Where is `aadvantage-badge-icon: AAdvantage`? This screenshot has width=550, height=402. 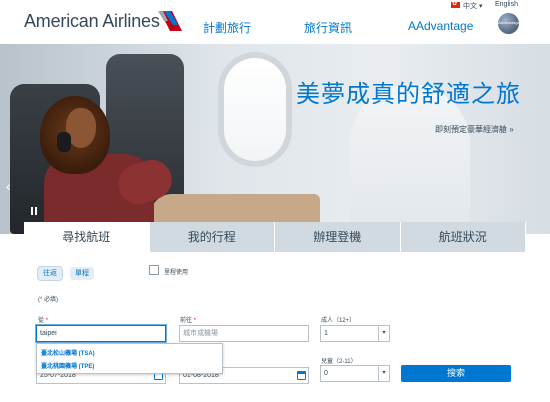
aadvantage-badge-icon: AAdvantage is located at coordinates (509, 23).